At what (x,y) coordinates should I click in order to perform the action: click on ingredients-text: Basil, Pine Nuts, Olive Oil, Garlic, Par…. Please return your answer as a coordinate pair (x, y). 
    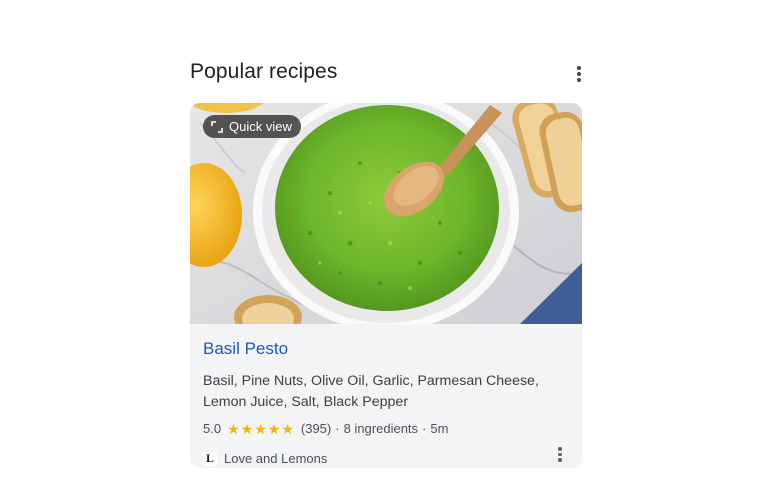
    Looking at the image, I should click on (371, 391).